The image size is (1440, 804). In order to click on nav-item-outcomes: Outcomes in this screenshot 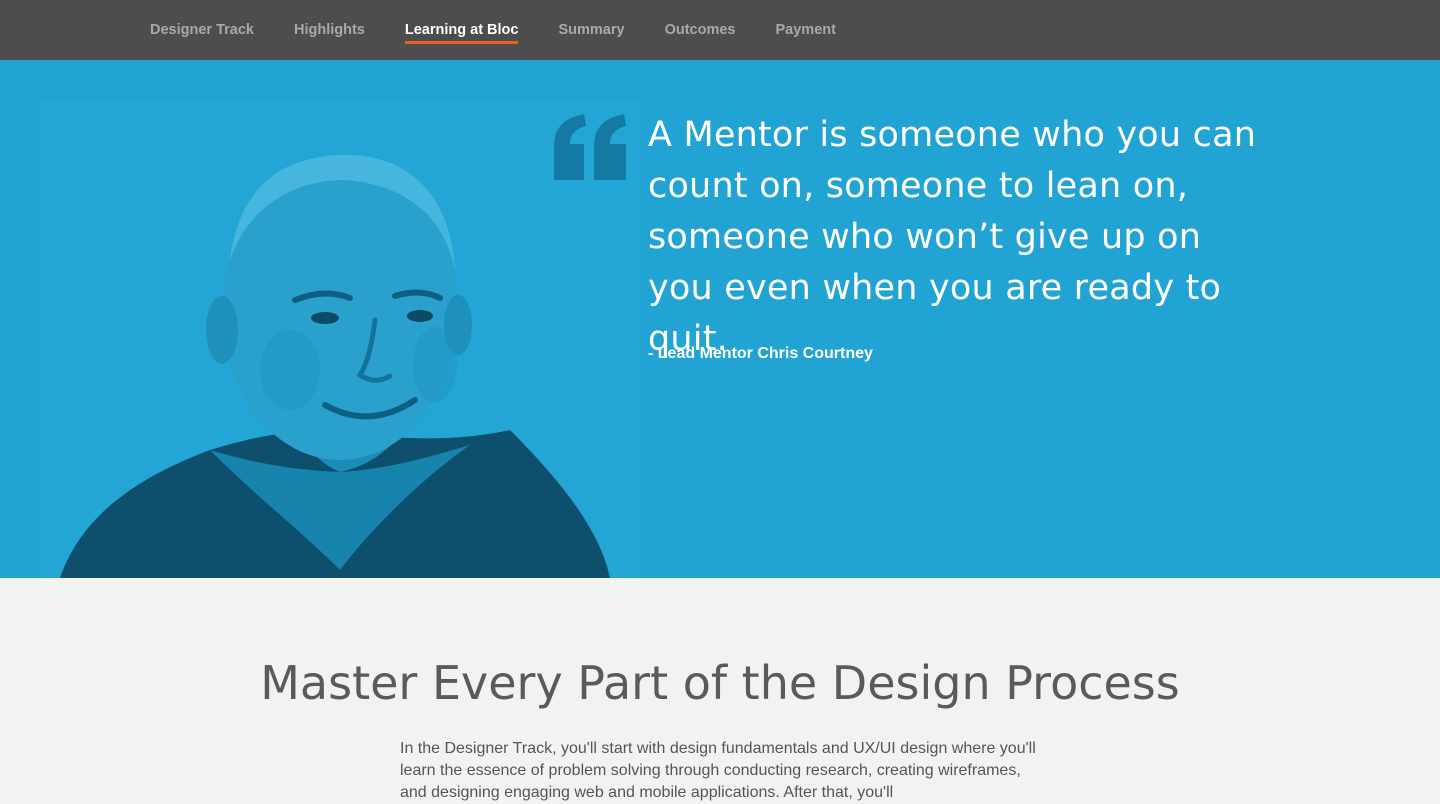, I will do `click(700, 30)`.